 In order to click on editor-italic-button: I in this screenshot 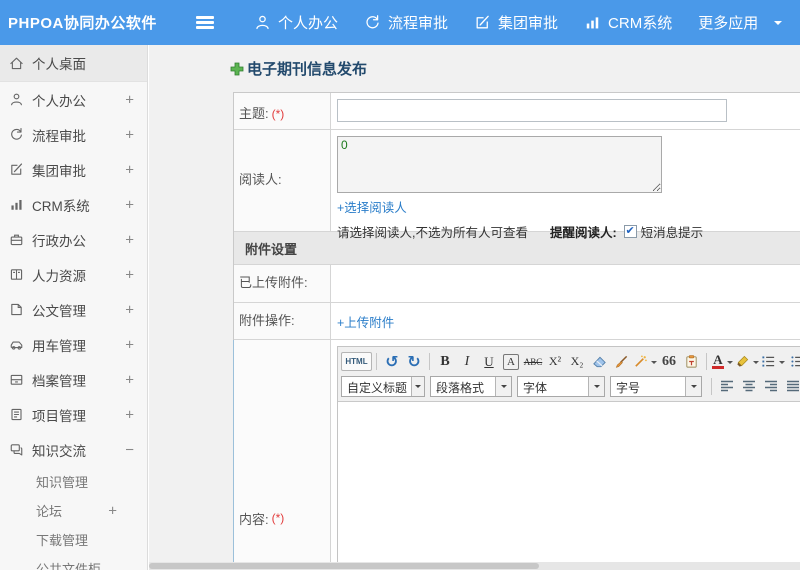, I will do `click(467, 361)`.